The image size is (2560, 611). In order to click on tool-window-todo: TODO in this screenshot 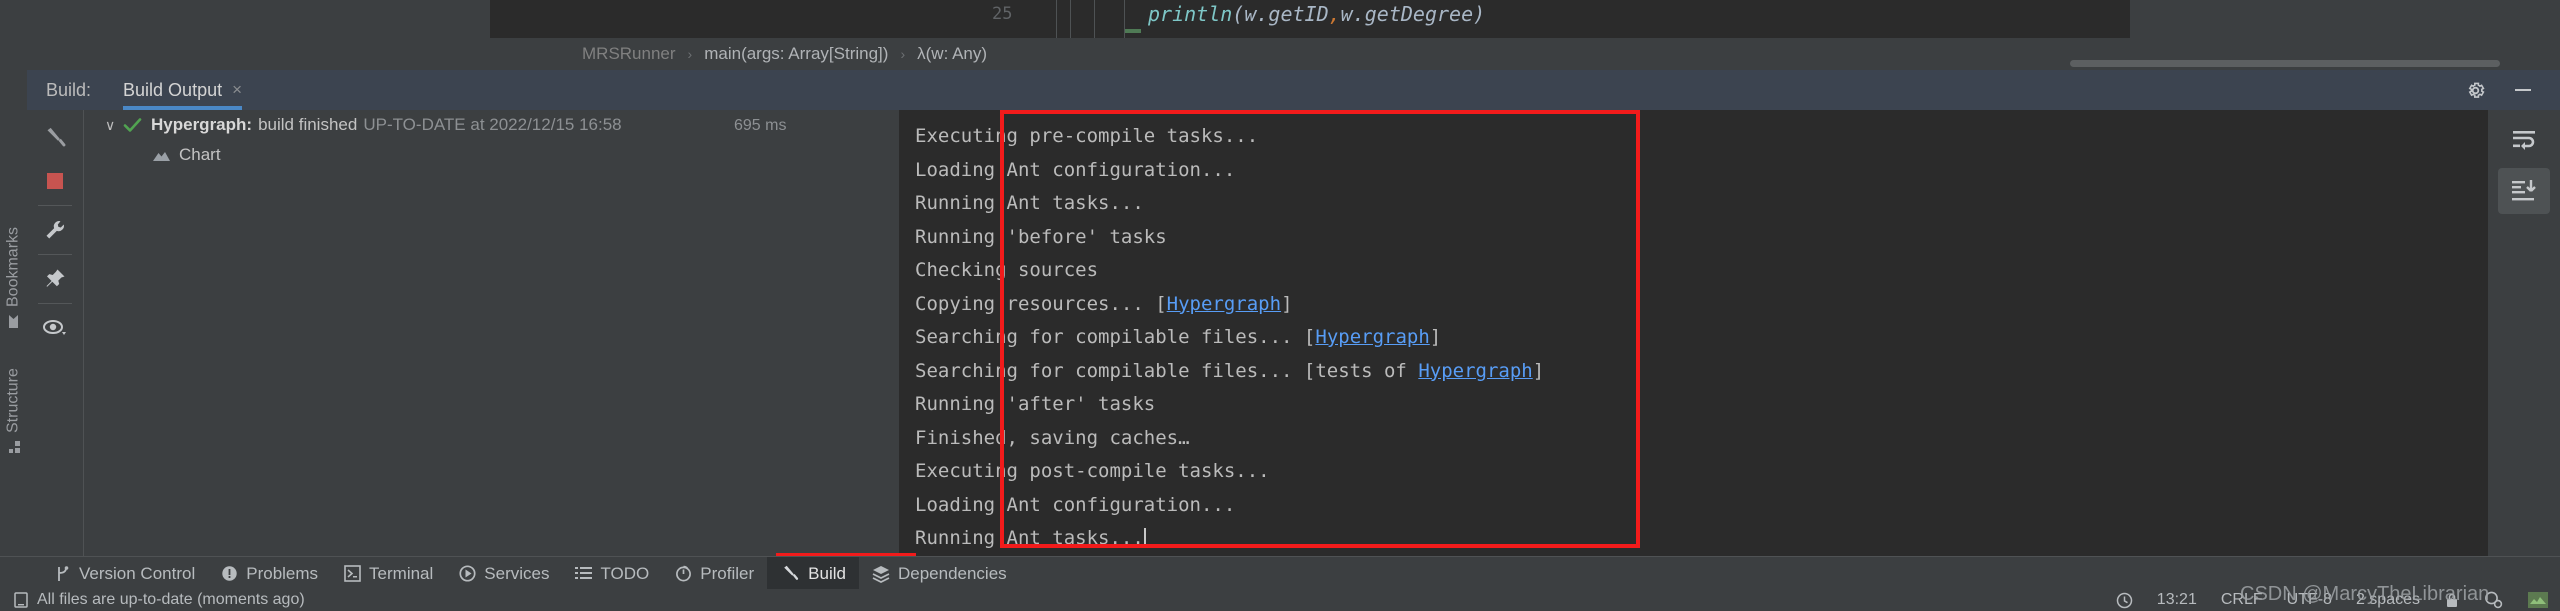, I will do `click(612, 573)`.